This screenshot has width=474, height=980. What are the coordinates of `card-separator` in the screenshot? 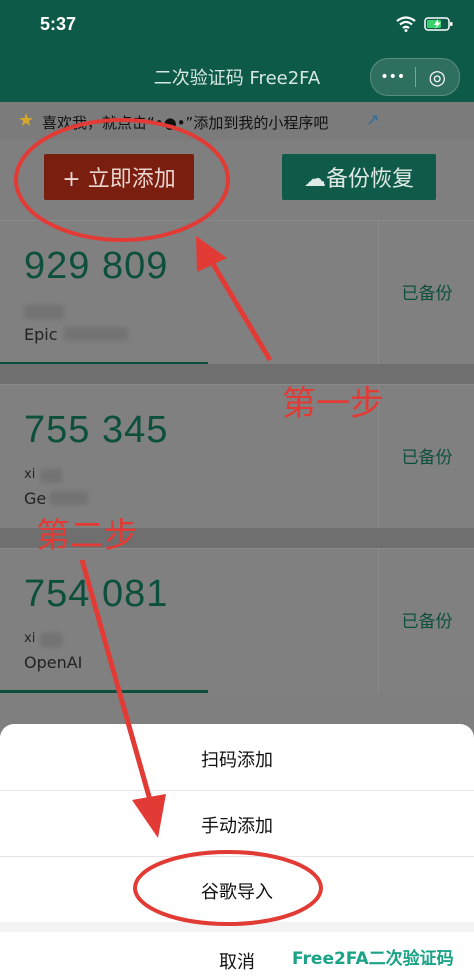 It's located at (237, 374).